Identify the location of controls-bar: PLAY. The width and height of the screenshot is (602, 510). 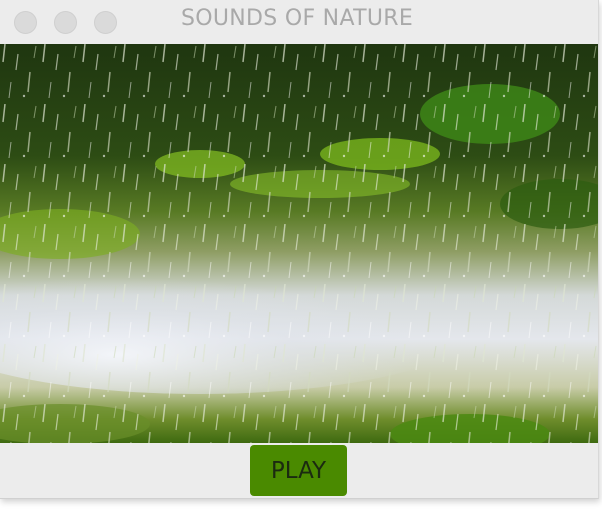
(299, 470).